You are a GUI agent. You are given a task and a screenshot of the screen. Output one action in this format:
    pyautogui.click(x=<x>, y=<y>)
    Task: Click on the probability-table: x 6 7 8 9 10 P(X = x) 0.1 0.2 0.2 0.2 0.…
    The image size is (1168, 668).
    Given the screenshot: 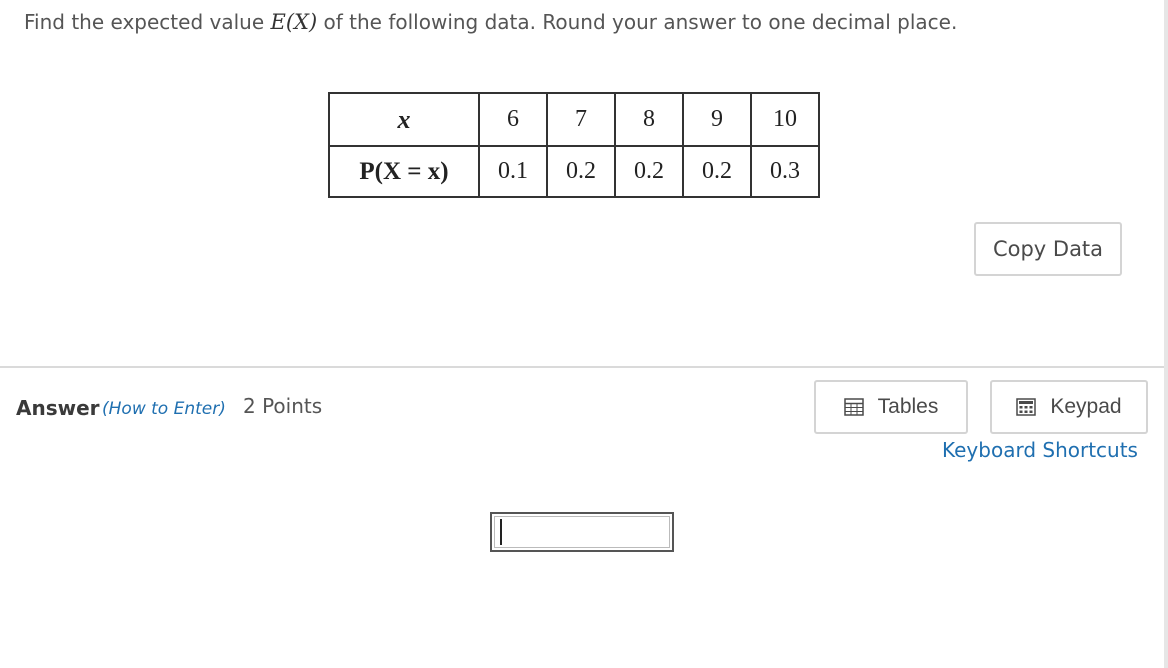 What is the action you would take?
    pyautogui.click(x=574, y=145)
    